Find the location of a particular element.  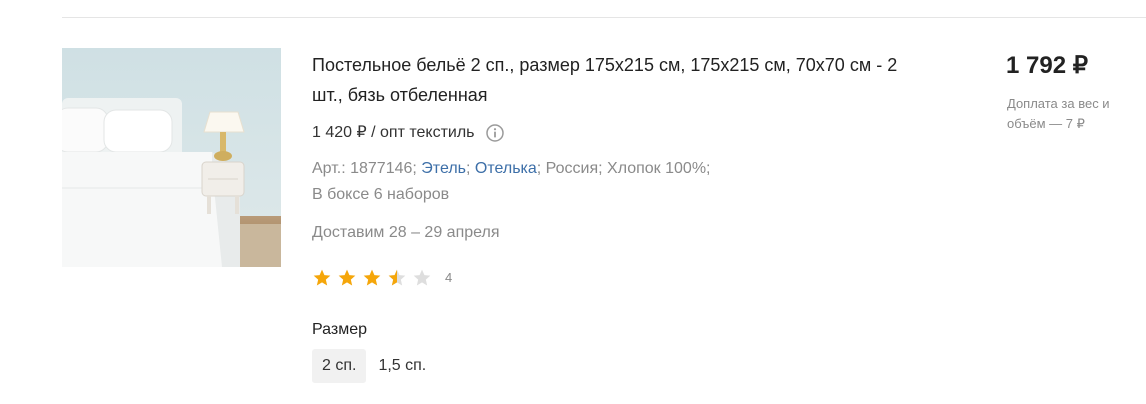

star-half-icon is located at coordinates (397, 277).